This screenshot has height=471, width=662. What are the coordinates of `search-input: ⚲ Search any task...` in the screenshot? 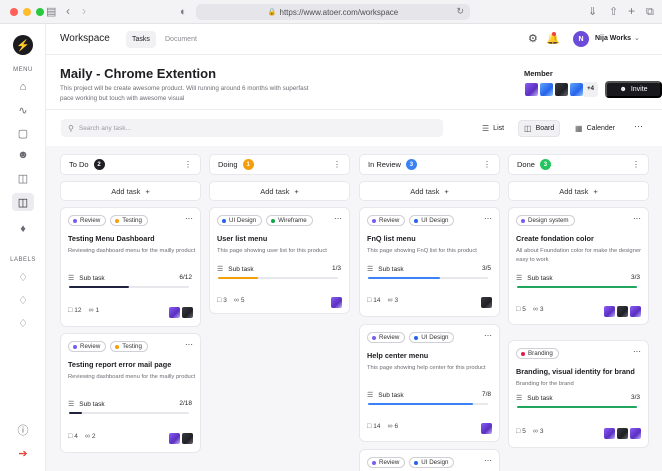 It's located at (252, 128).